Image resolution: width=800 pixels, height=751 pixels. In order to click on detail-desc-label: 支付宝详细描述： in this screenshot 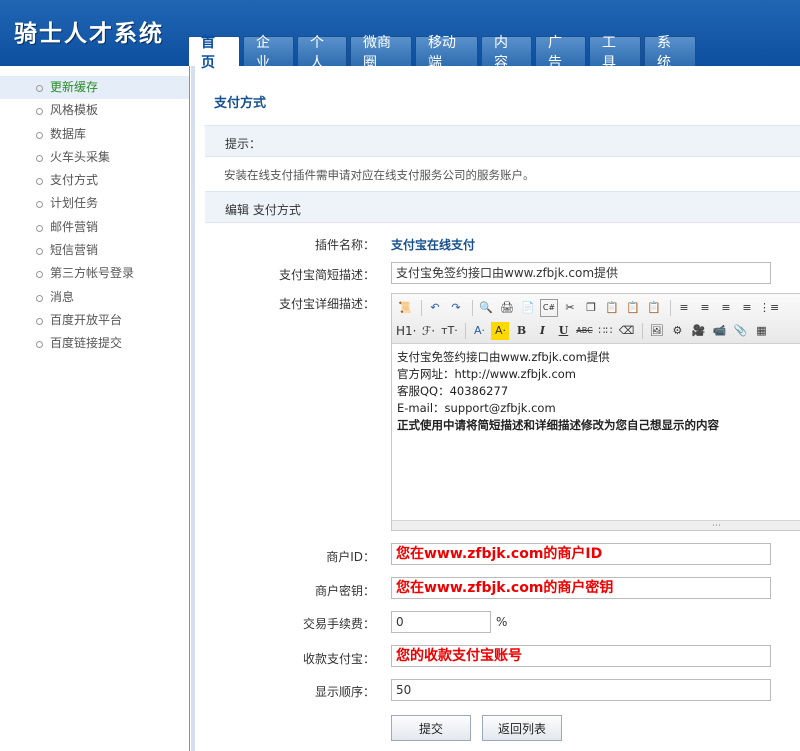, I will do `click(326, 304)`.